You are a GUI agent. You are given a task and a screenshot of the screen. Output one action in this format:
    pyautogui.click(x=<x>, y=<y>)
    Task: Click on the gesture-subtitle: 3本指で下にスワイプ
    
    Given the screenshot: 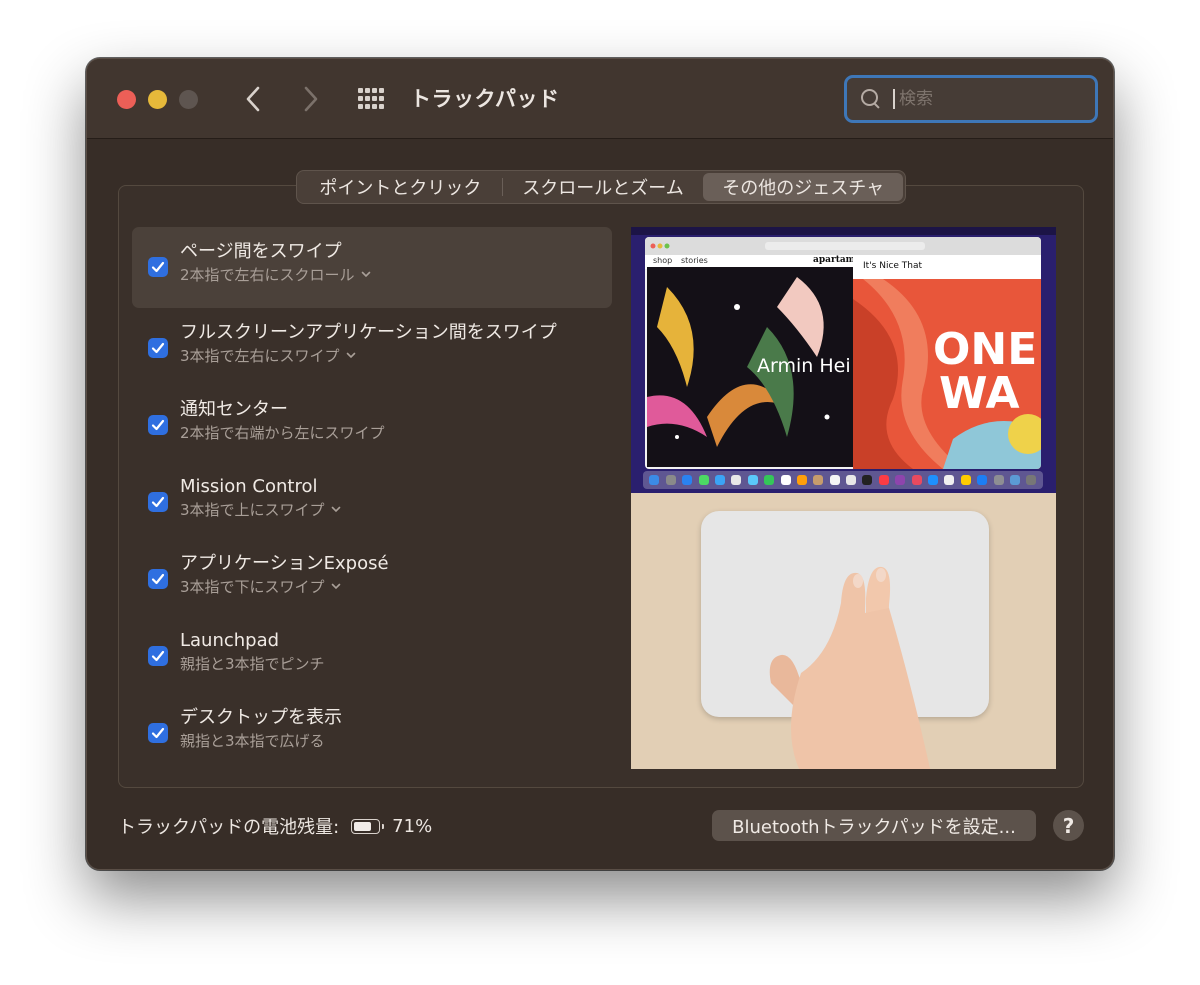 What is the action you would take?
    pyautogui.click(x=252, y=587)
    